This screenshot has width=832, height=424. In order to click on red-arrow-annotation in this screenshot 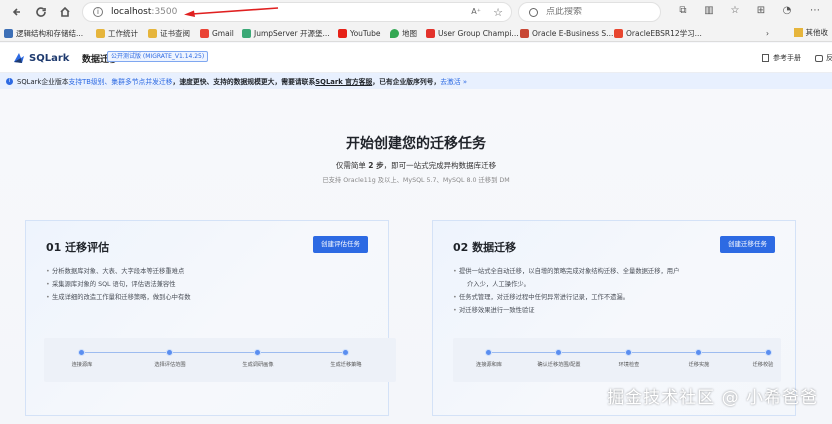, I will do `click(231, 12)`.